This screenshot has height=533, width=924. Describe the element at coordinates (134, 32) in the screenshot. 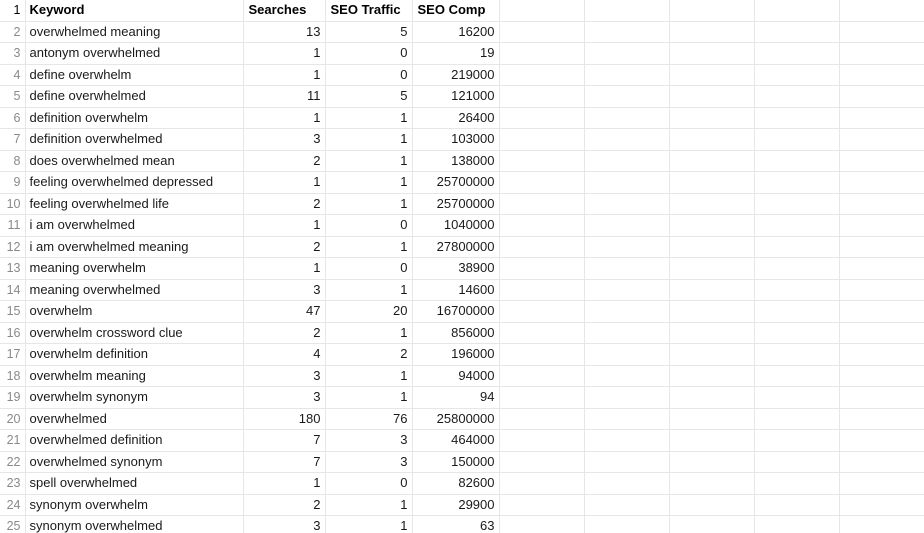

I see `cell-keyword: overwhelmed meaning` at that location.